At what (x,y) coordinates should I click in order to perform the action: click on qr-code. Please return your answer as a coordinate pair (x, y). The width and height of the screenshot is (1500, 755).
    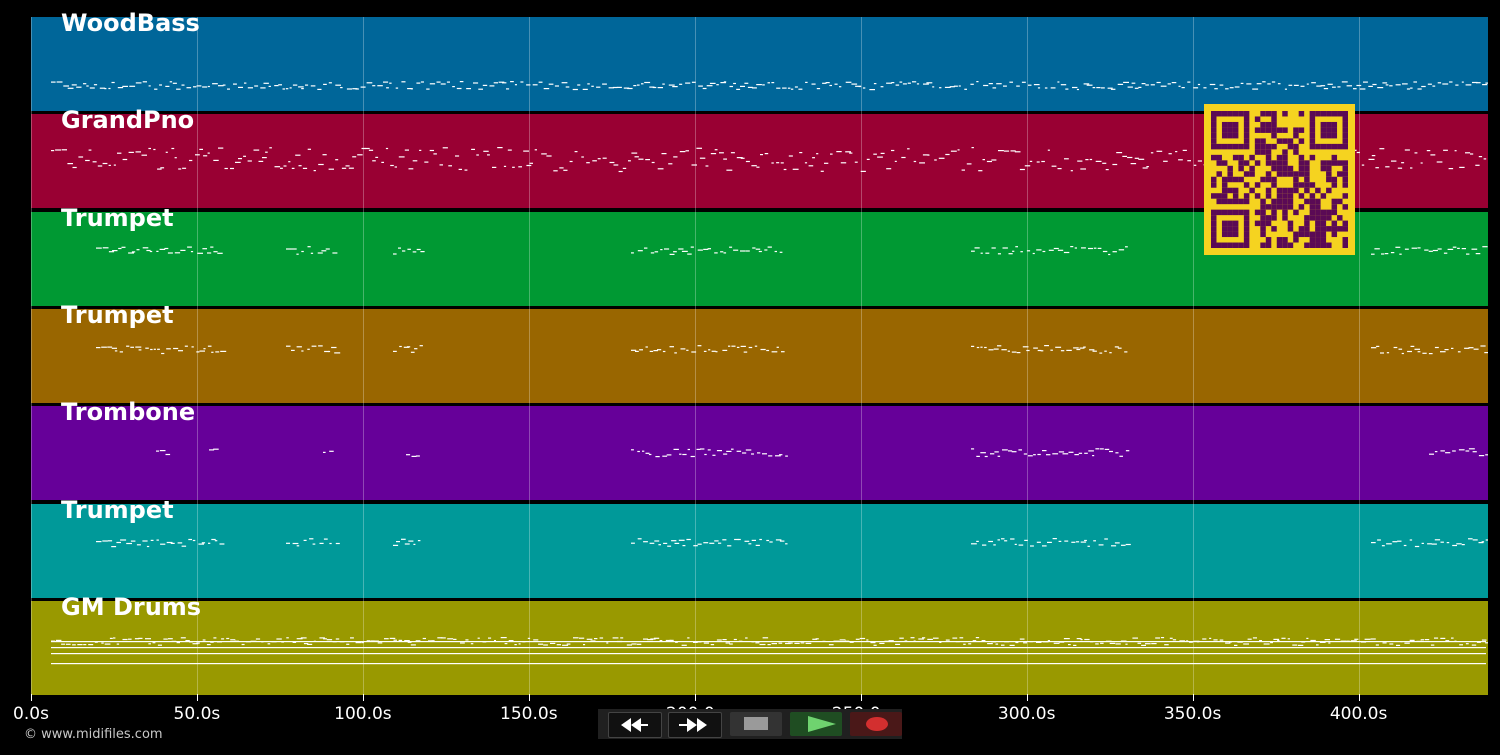
    Looking at the image, I should click on (1279, 179).